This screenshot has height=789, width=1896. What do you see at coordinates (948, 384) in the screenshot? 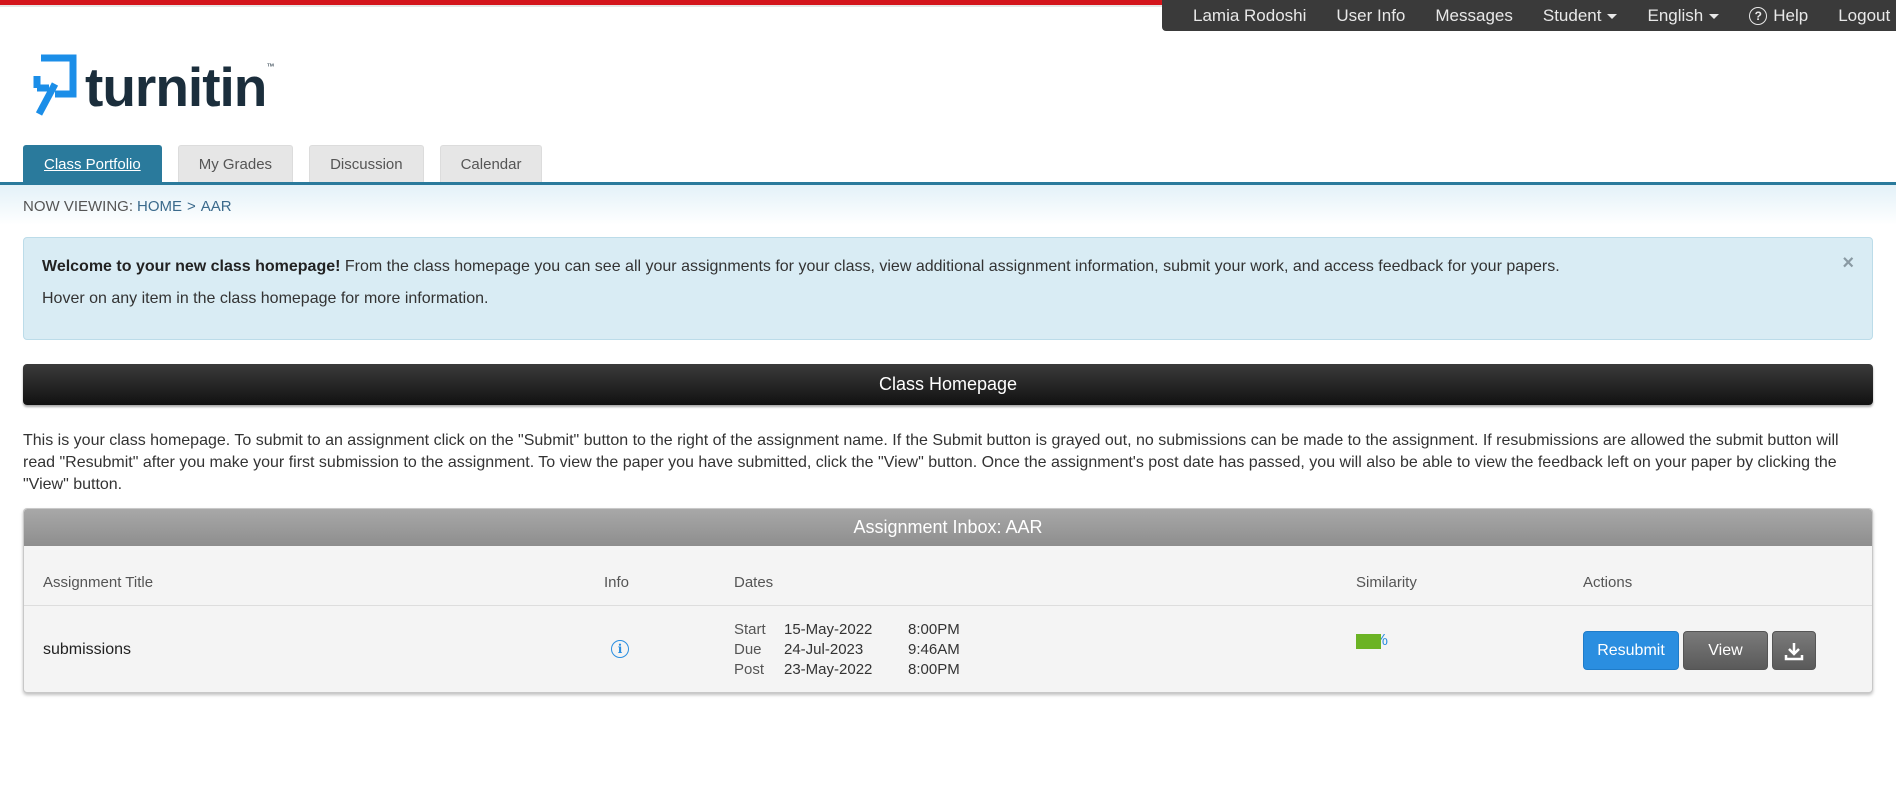
I see `class-homepage-header: Class Homepage` at bounding box center [948, 384].